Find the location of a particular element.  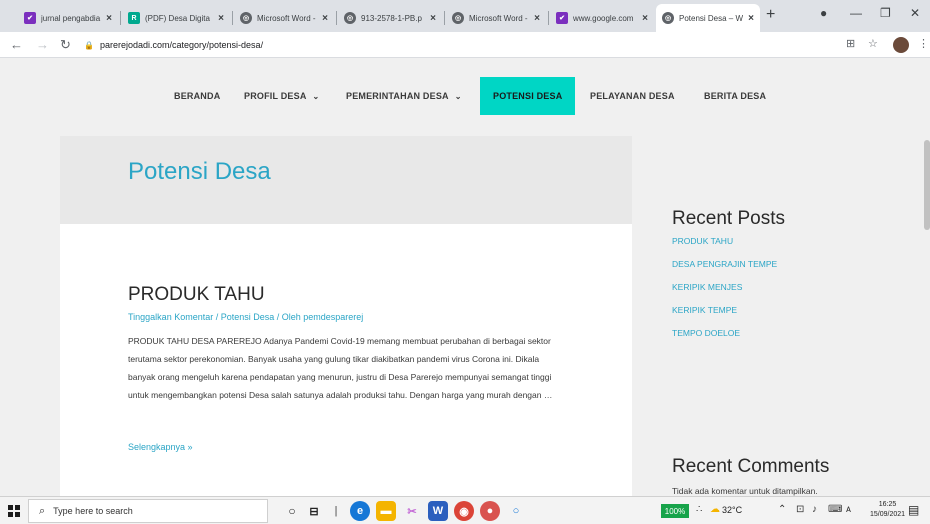

browser-tab: R (PDF) Desa Digita × is located at coordinates (176, 18).